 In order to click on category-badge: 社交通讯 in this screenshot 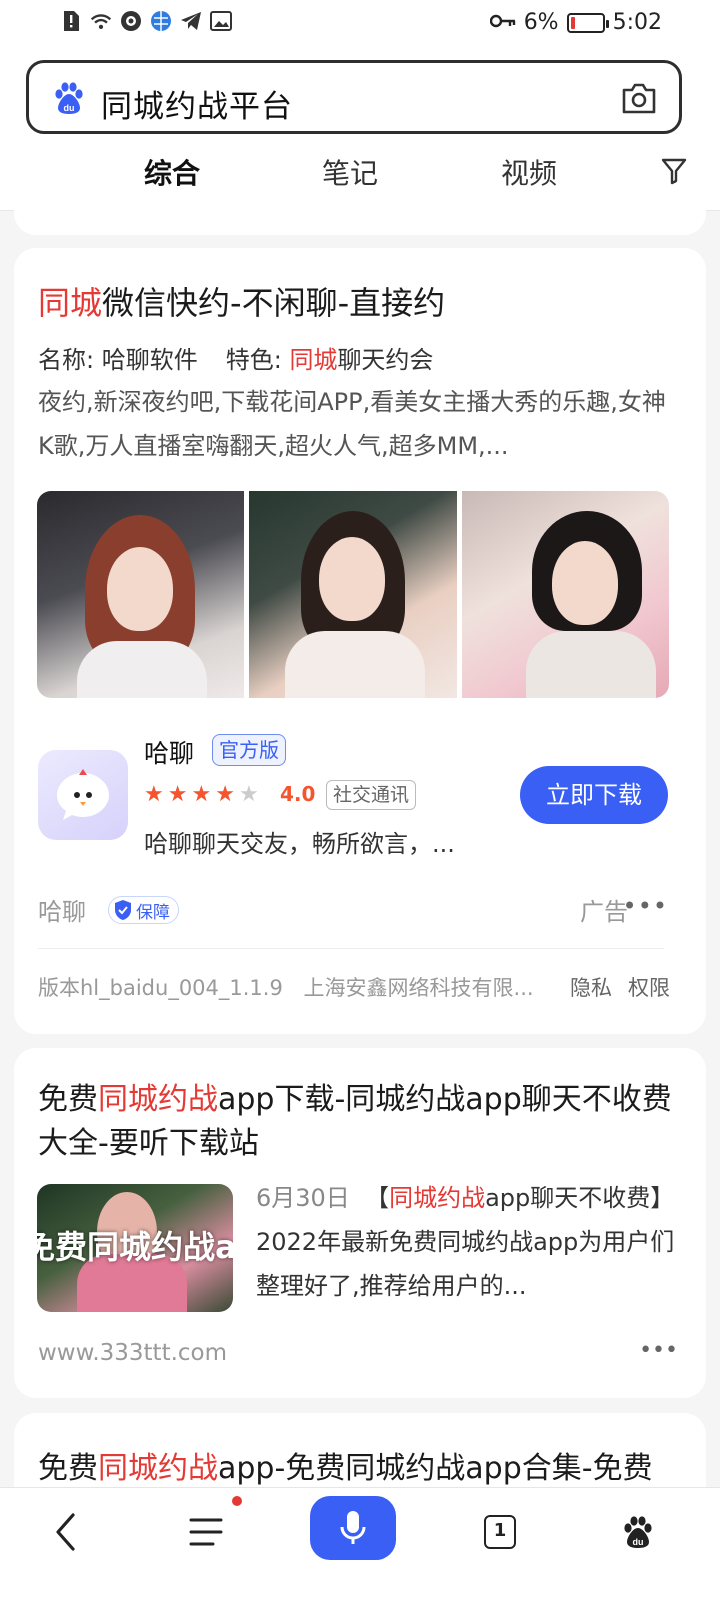, I will do `click(371, 795)`.